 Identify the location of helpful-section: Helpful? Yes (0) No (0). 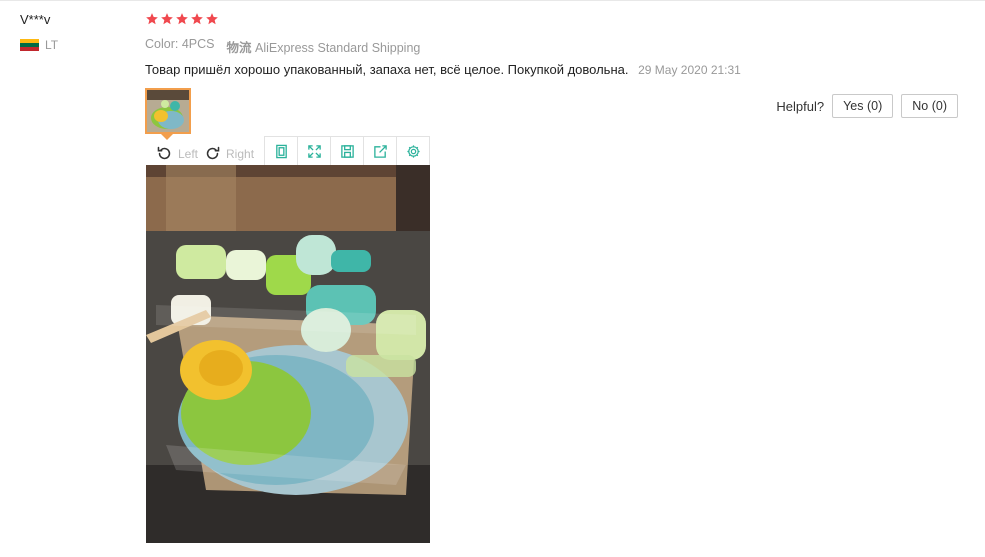
(867, 106).